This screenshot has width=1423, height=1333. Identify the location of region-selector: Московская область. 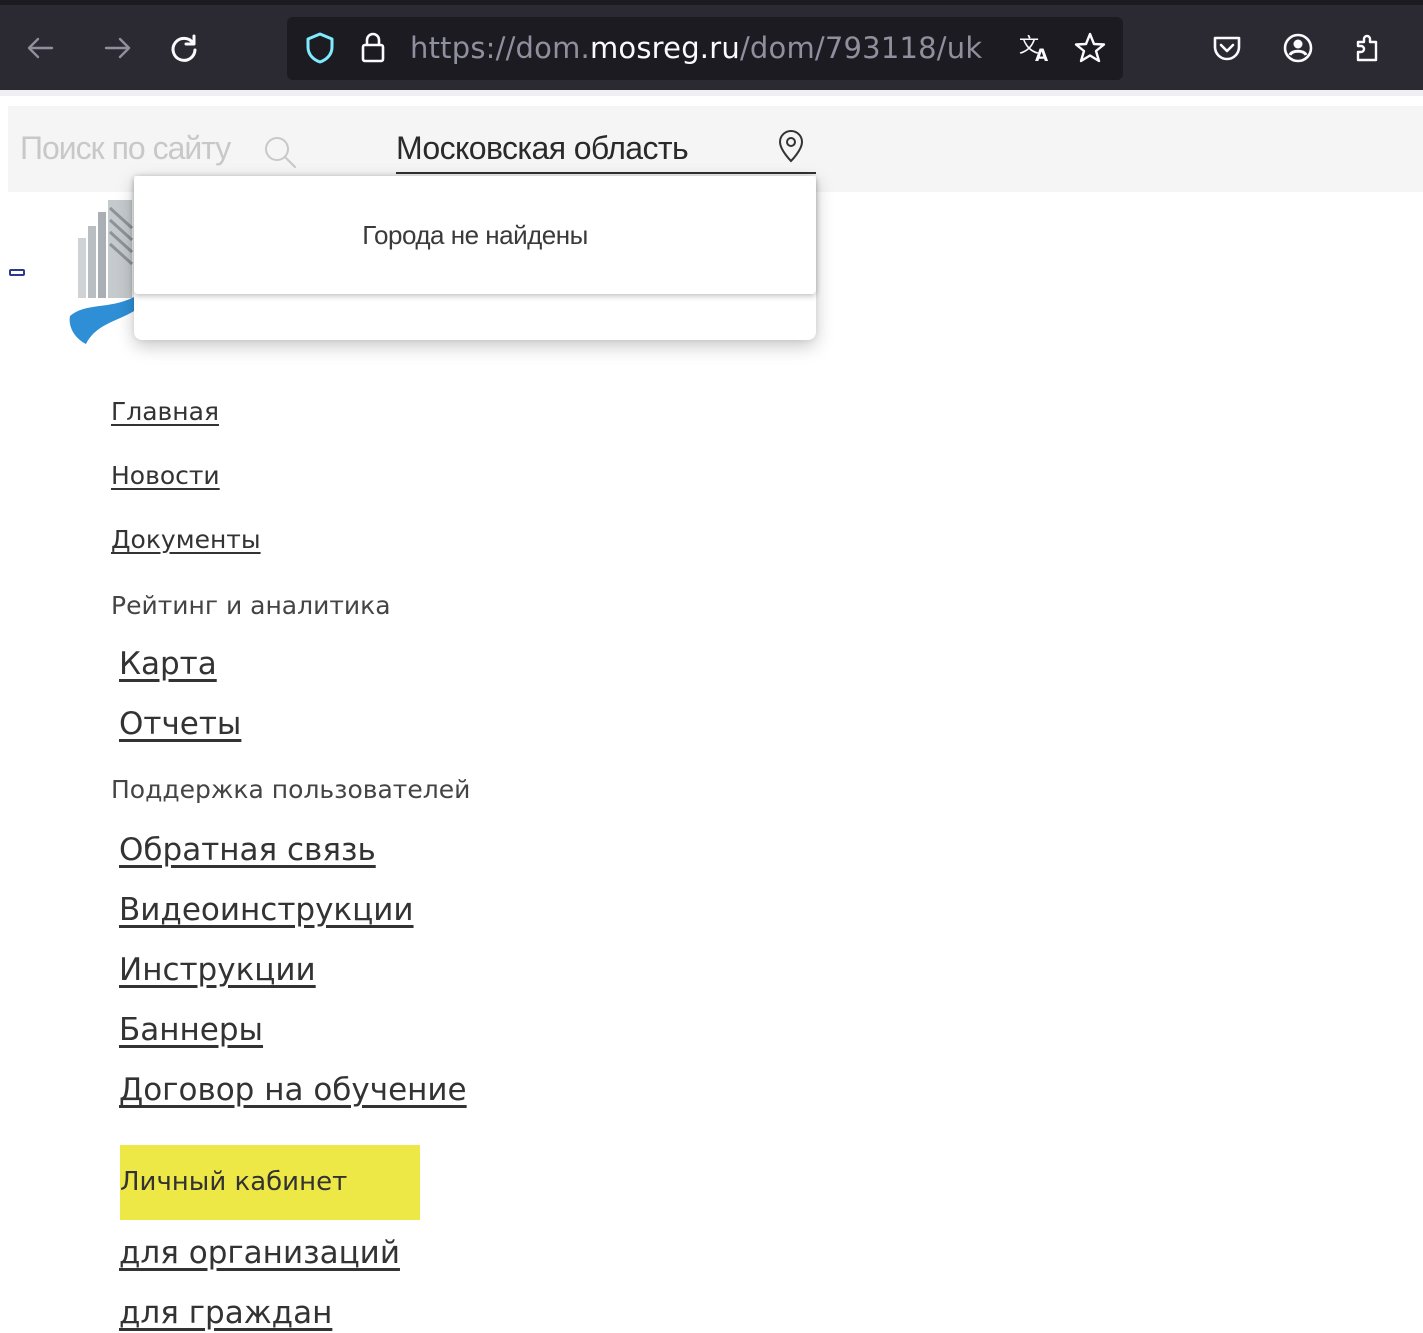
(606, 147).